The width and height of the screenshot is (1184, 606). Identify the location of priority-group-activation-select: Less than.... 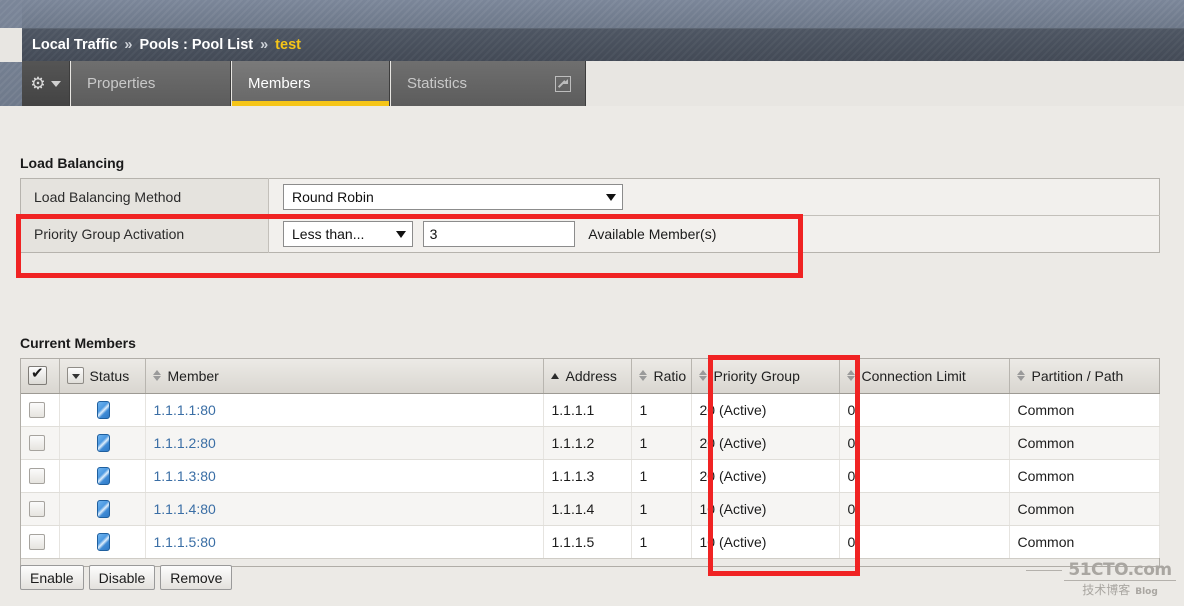
(348, 234).